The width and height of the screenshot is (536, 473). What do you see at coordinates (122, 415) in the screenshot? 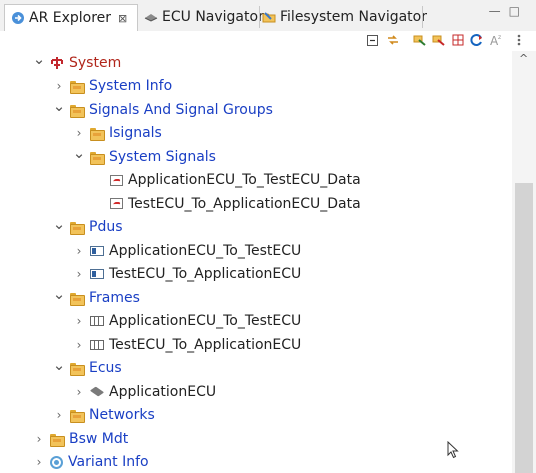
I see `tree-item-label: Networks` at bounding box center [122, 415].